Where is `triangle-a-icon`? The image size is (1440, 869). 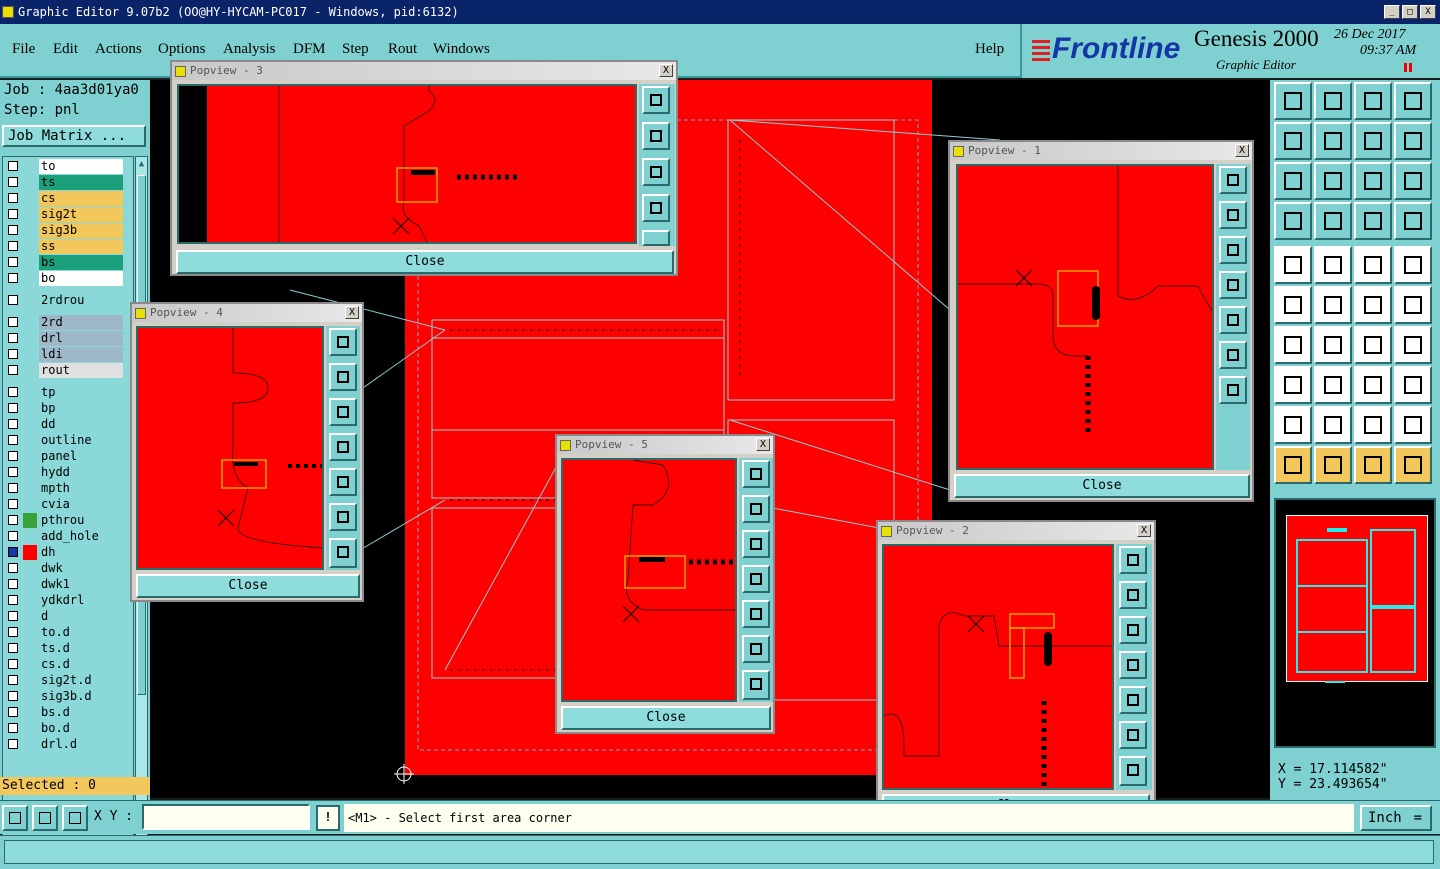
triangle-a-icon is located at coordinates (1293, 425).